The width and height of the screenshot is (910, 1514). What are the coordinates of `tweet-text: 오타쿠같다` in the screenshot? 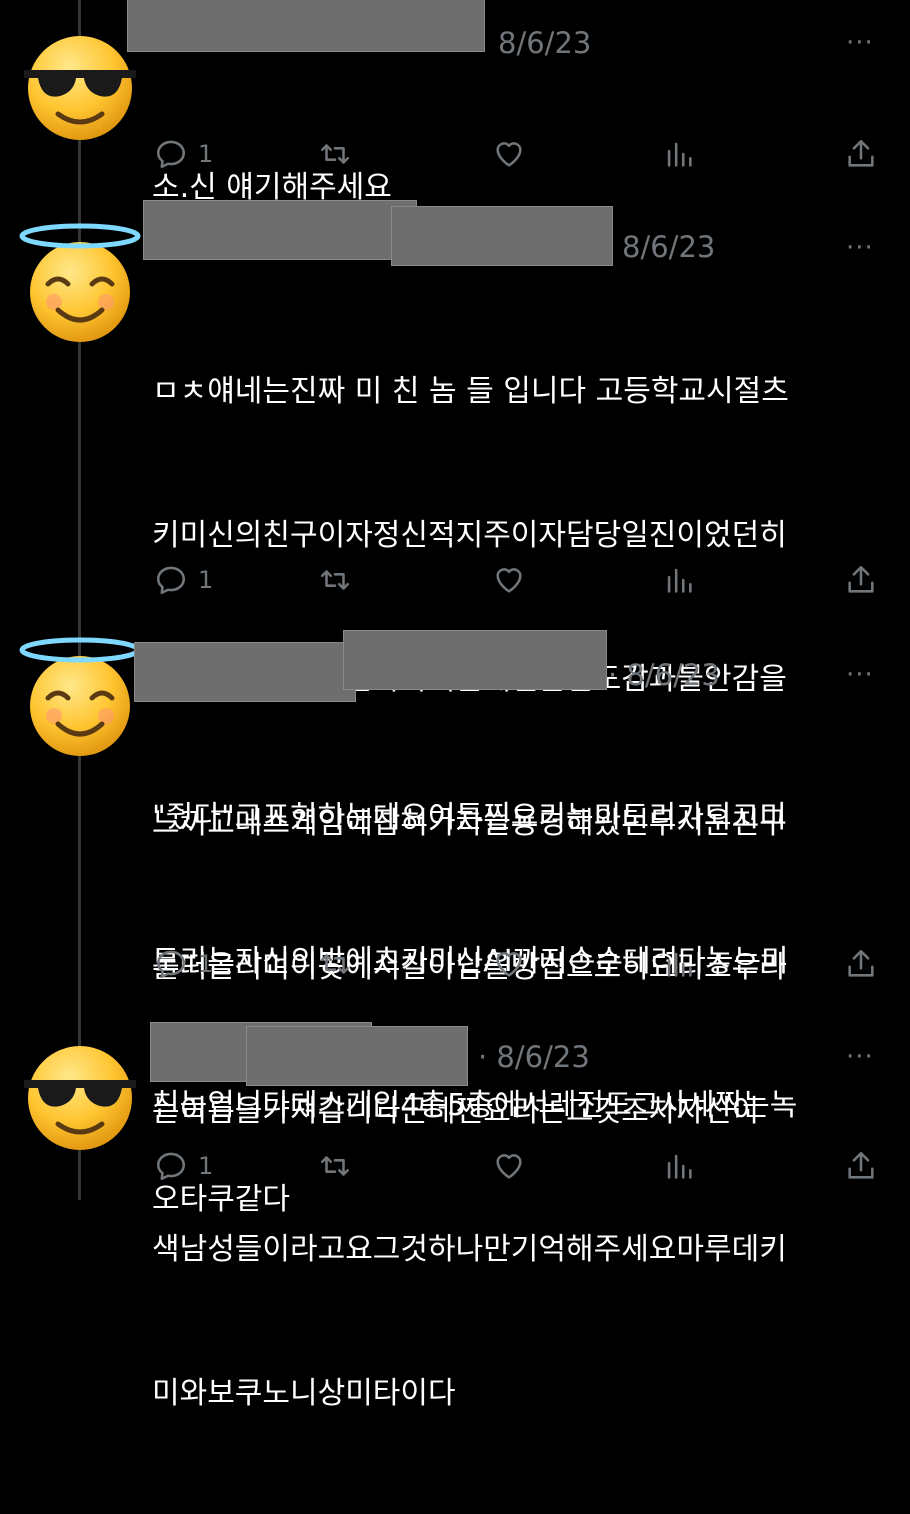 It's located at (221, 1200).